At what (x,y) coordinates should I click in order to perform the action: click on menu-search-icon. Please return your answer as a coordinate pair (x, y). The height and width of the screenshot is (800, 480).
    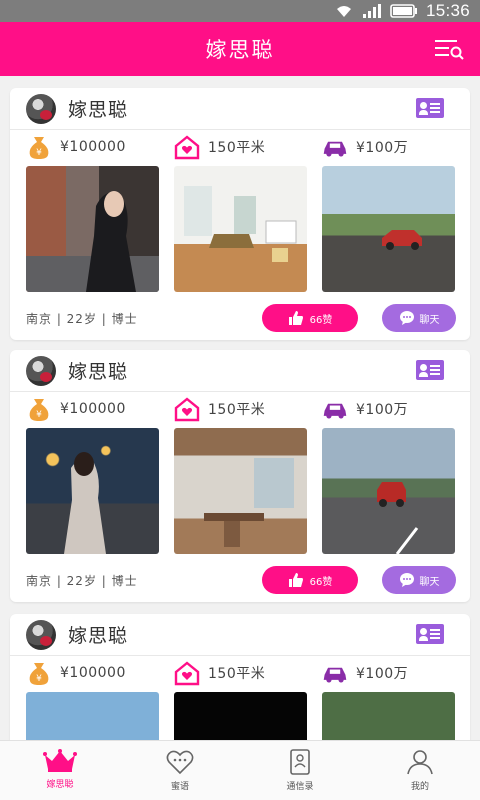
    Looking at the image, I should click on (449, 50).